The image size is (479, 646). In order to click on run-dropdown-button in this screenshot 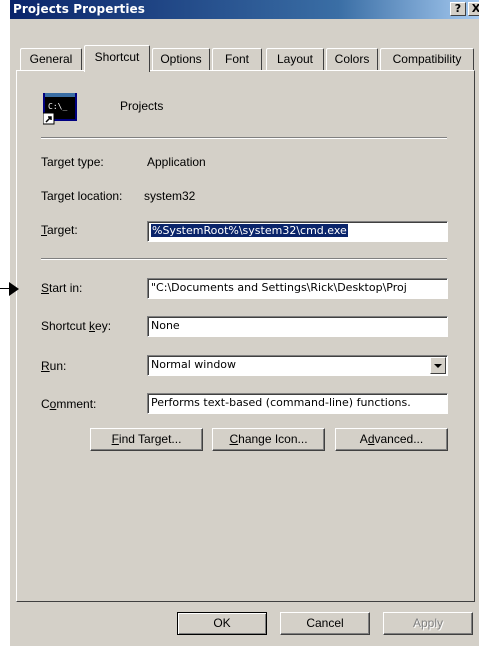, I will do `click(438, 365)`.